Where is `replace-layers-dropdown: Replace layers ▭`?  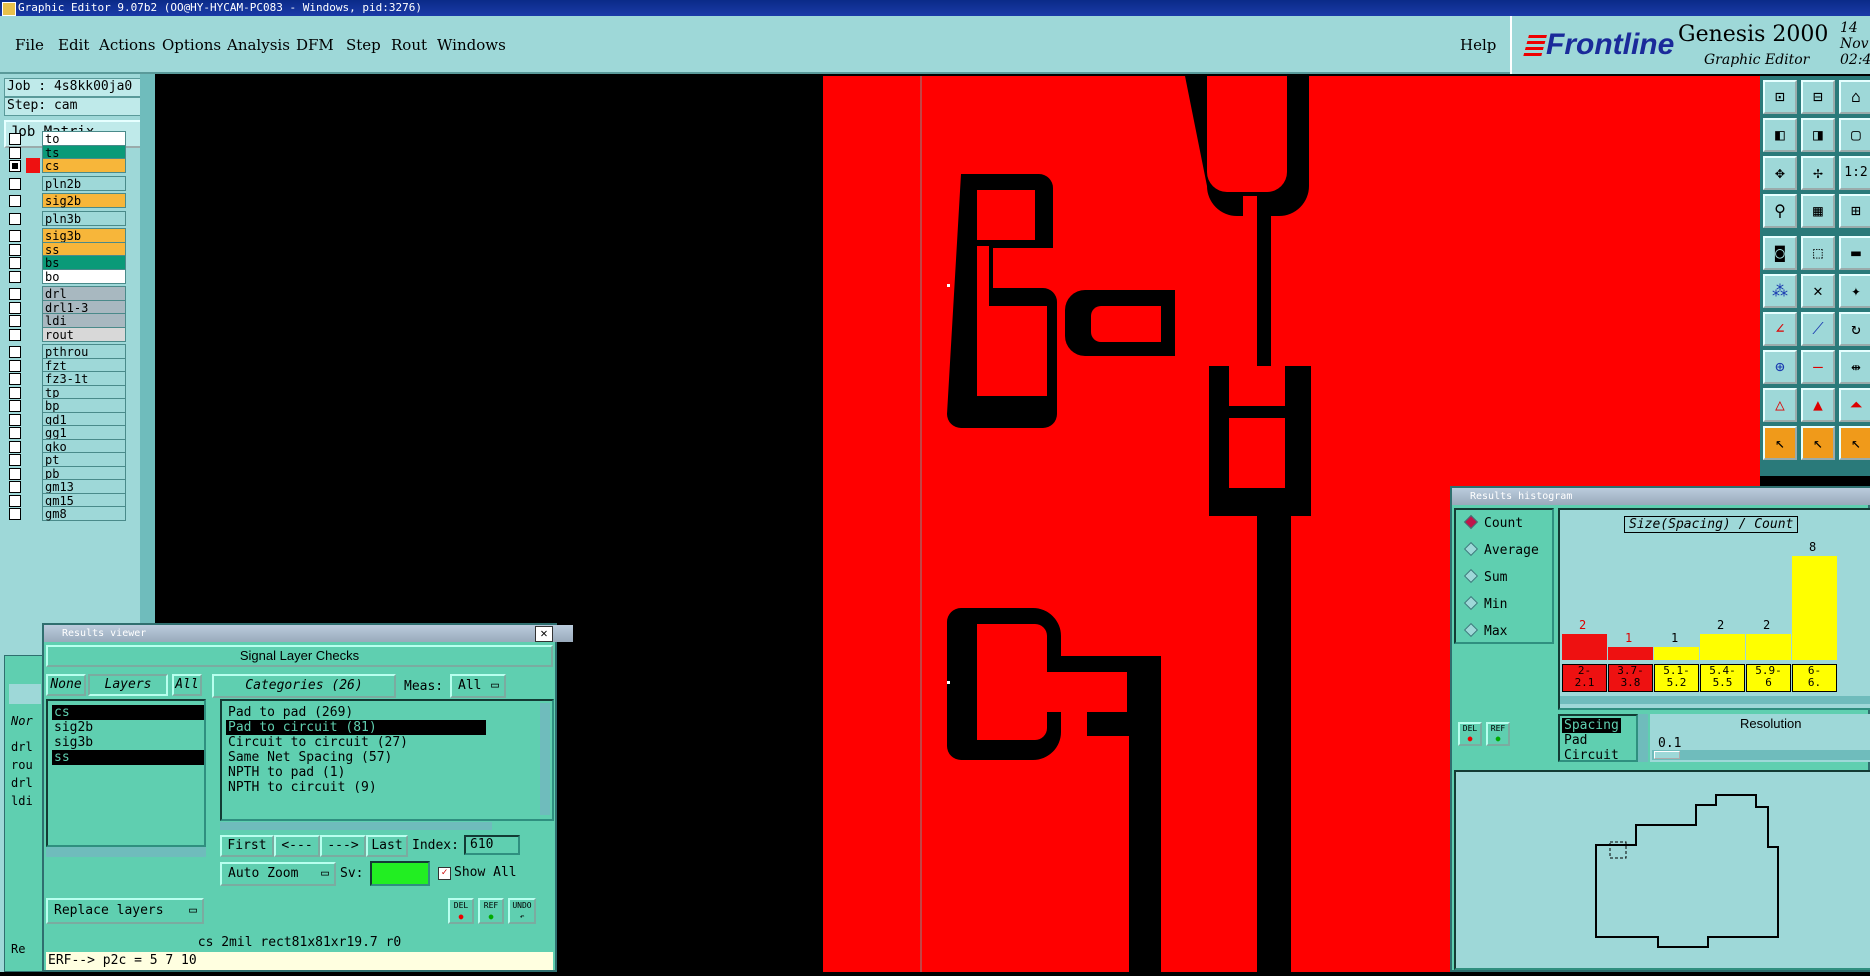 replace-layers-dropdown: Replace layers ▭ is located at coordinates (125, 911).